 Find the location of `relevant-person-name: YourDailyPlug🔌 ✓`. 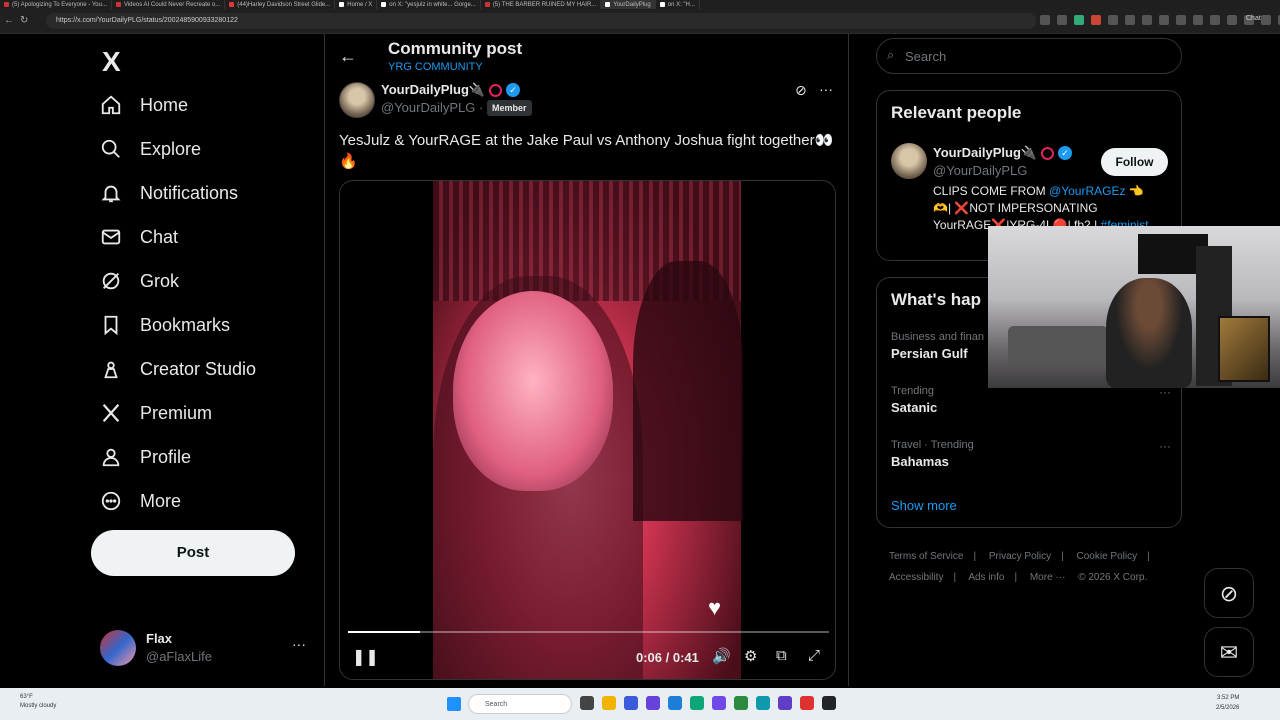

relevant-person-name: YourDailyPlug🔌 ✓ is located at coordinates (1003, 153).